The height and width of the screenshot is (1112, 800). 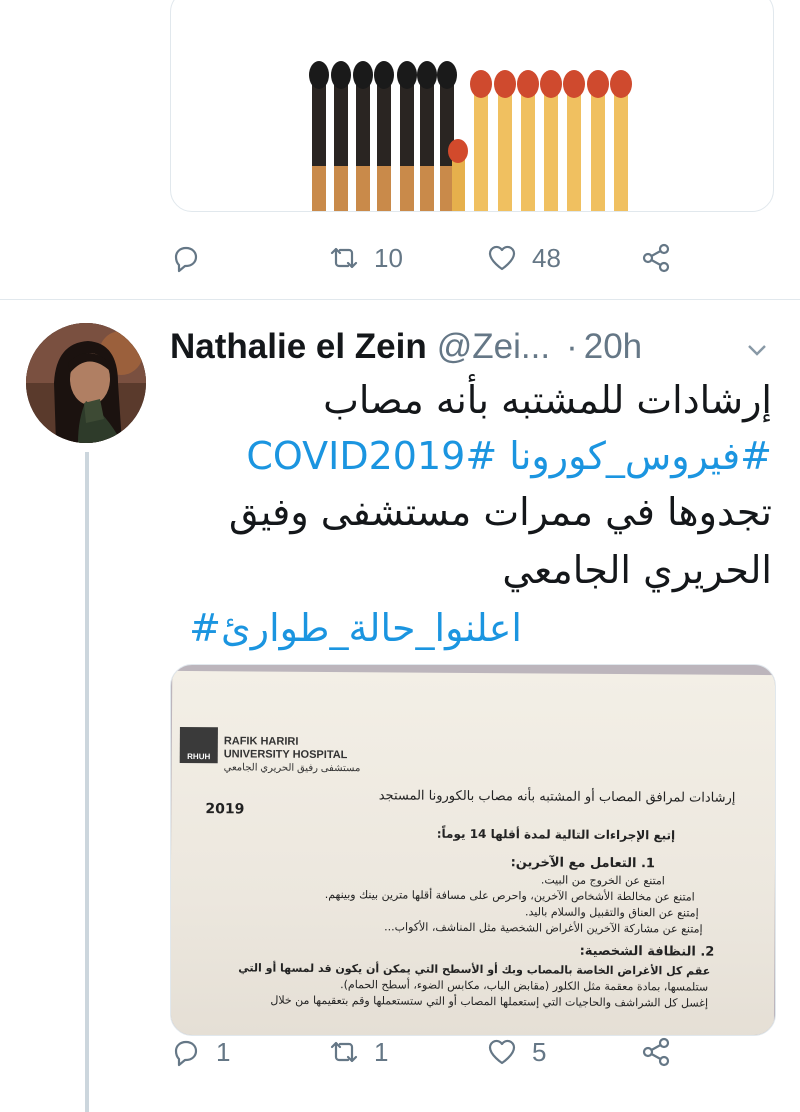 I want to click on tweet-hashtags: #فيروس_كورونا #COVID2019, so click(x=509, y=456).